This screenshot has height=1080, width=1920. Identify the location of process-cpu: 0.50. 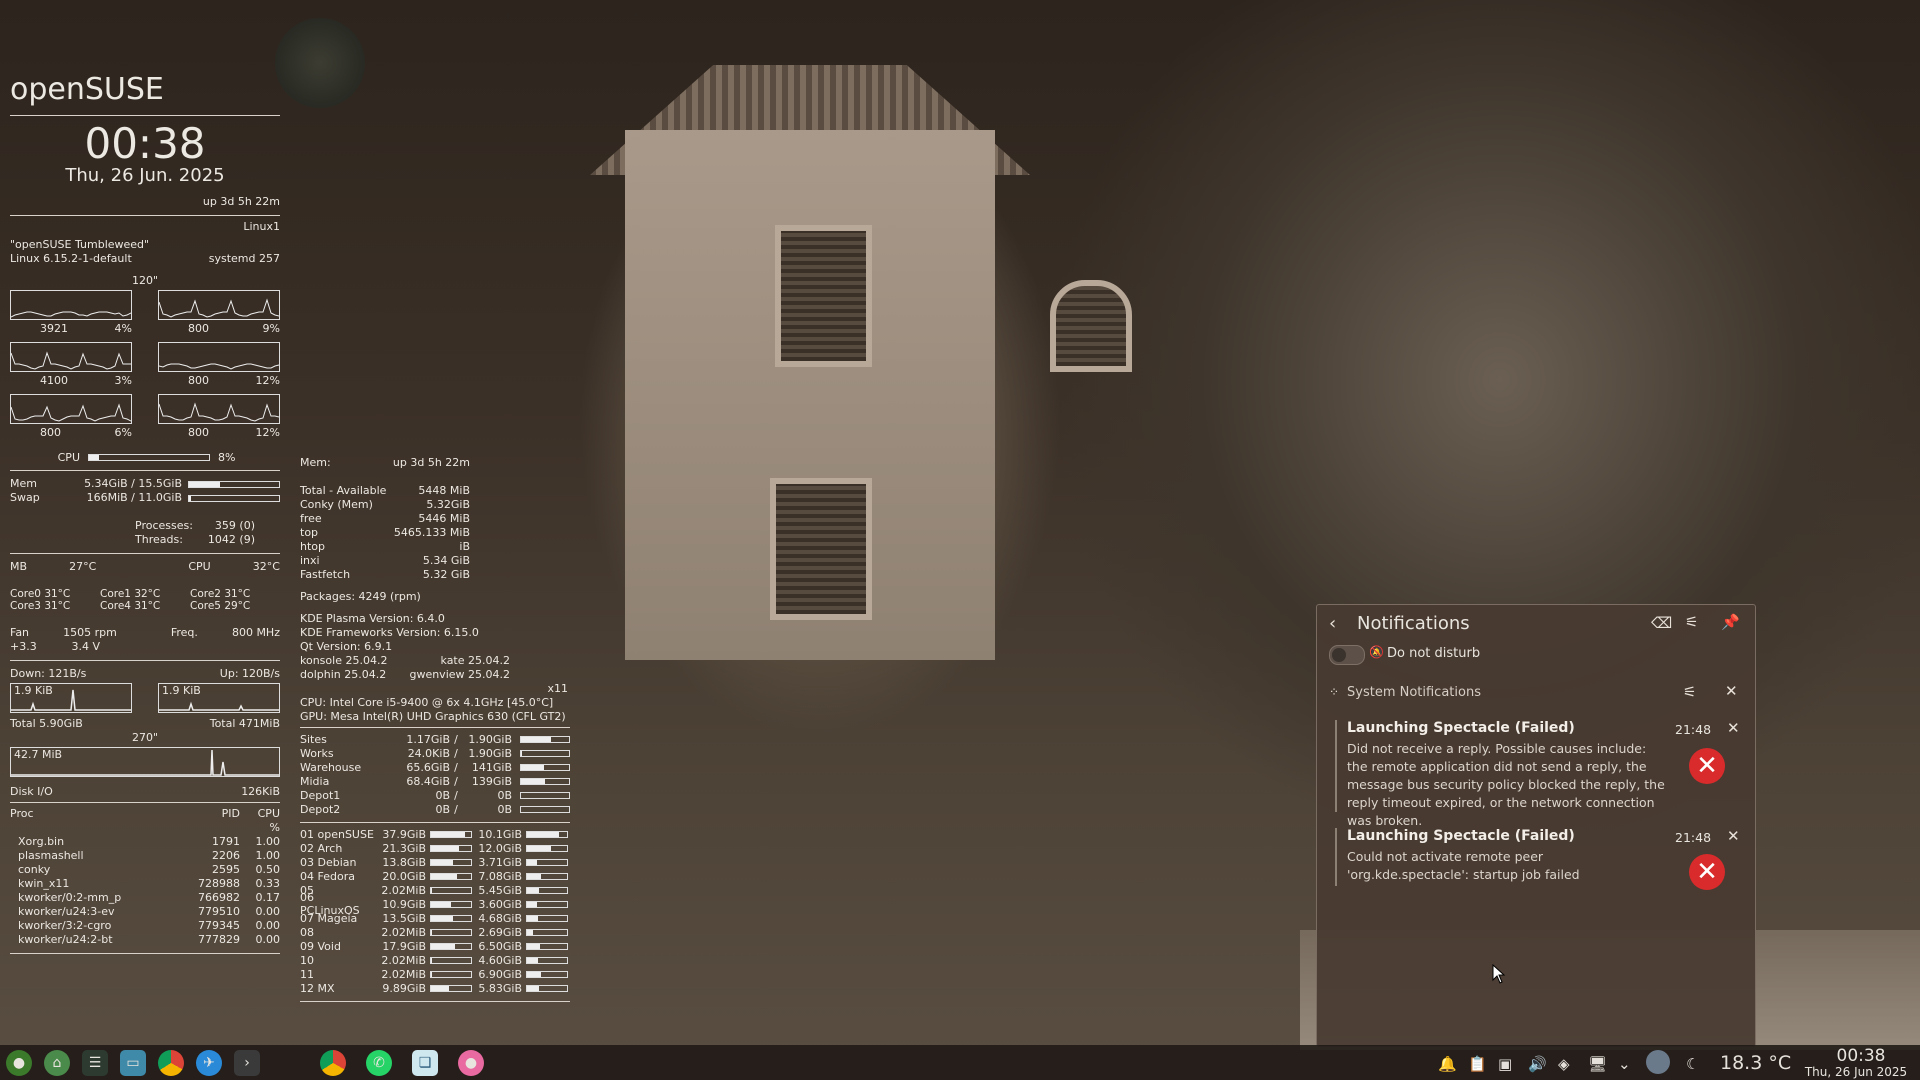
(268, 869).